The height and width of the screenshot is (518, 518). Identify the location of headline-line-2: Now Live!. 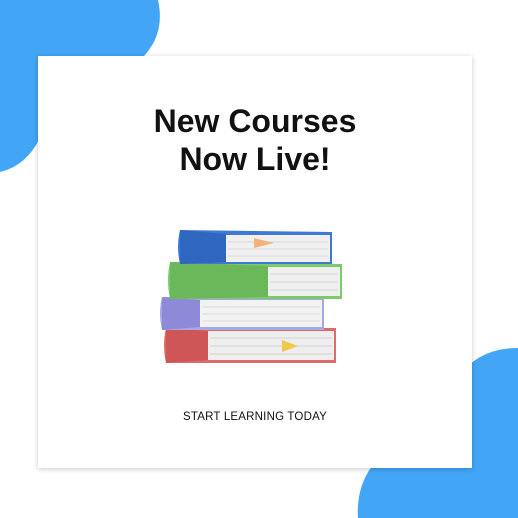
(255, 159).